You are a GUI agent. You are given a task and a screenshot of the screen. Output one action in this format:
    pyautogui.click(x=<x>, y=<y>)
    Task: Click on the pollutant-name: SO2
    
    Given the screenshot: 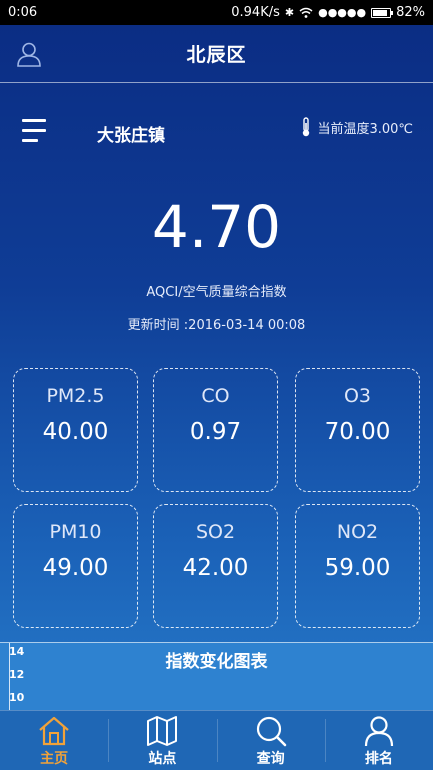 What is the action you would take?
    pyautogui.click(x=215, y=532)
    